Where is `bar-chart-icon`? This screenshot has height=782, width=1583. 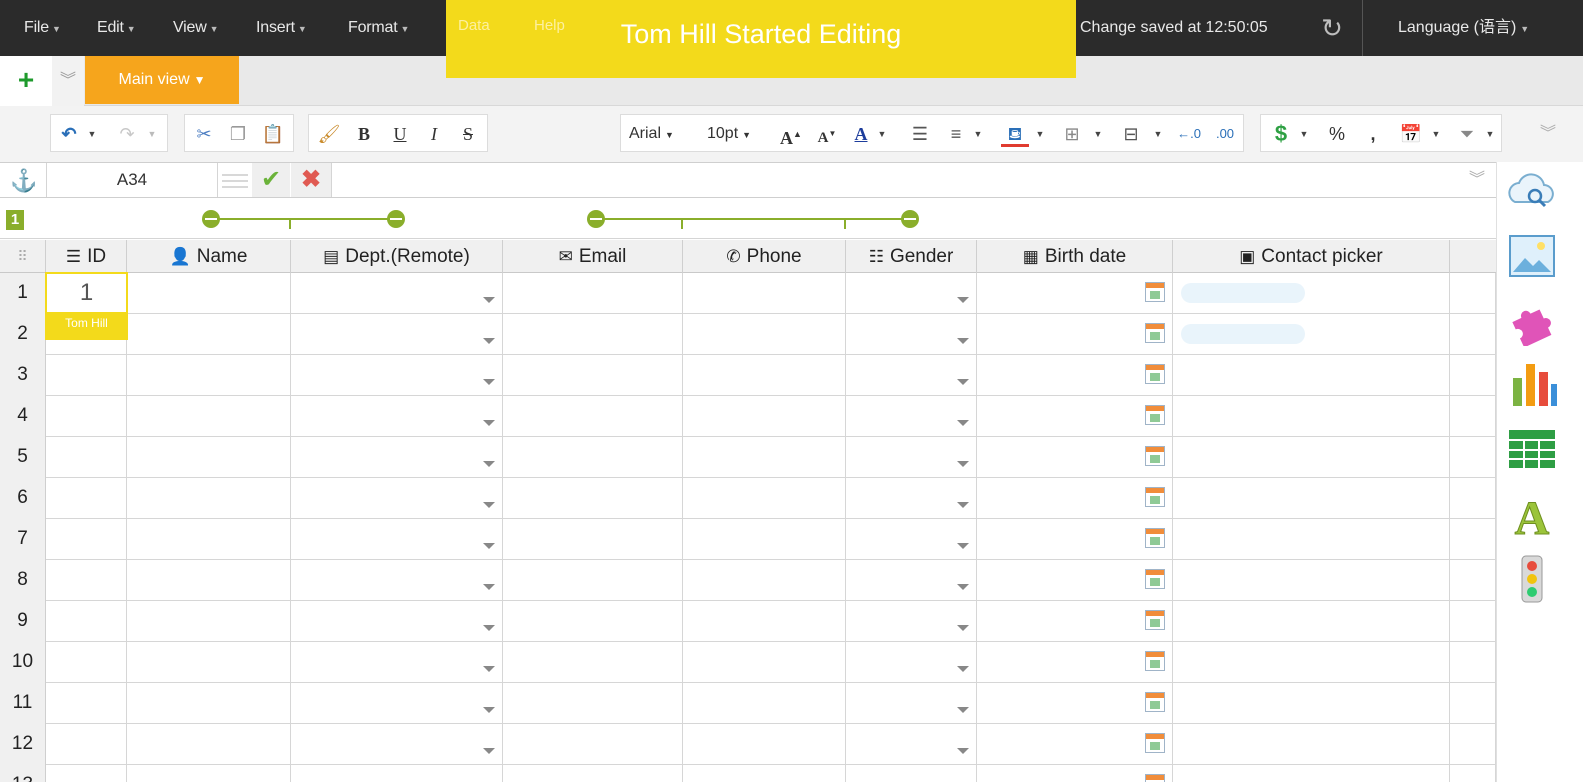 bar-chart-icon is located at coordinates (1532, 383).